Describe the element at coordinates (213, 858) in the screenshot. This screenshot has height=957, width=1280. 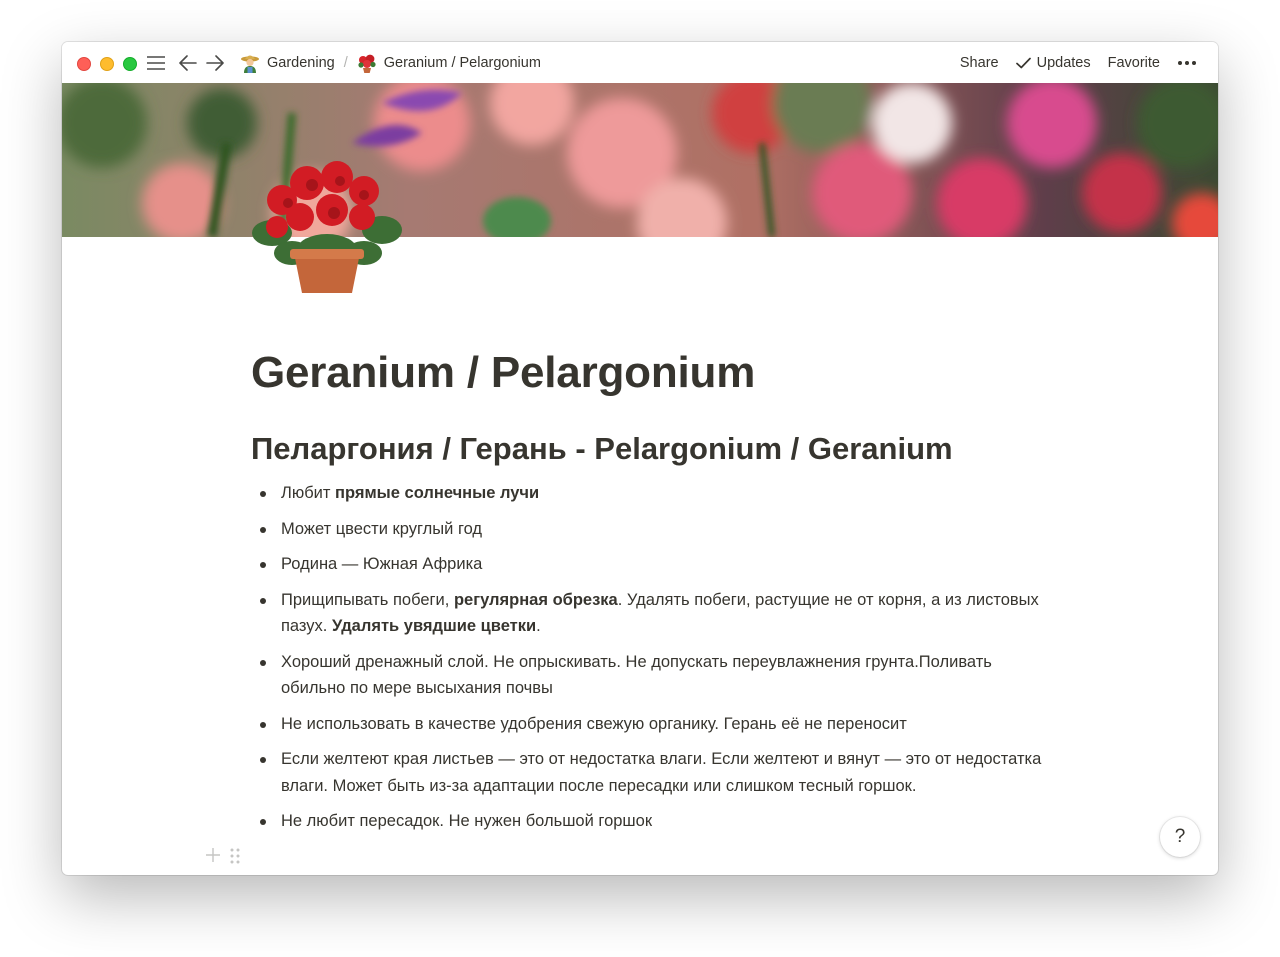
I see `add-block-icon` at that location.